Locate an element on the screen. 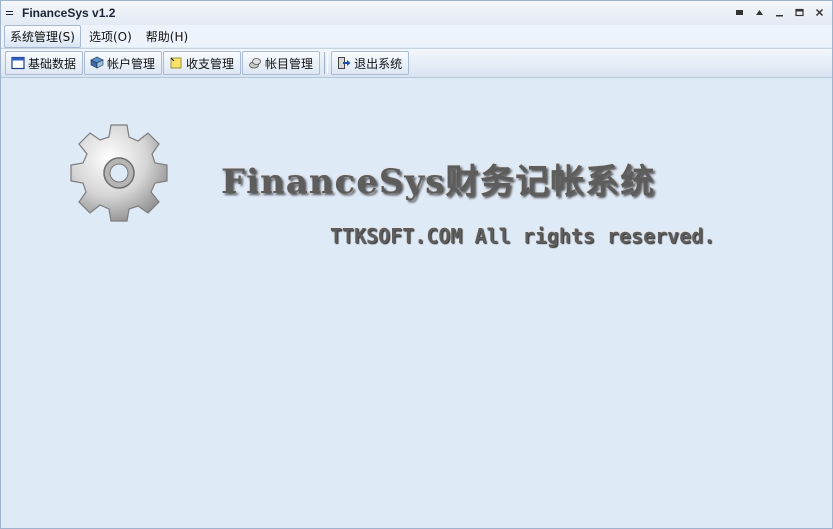 The image size is (833, 529). window-controls is located at coordinates (779, 12).